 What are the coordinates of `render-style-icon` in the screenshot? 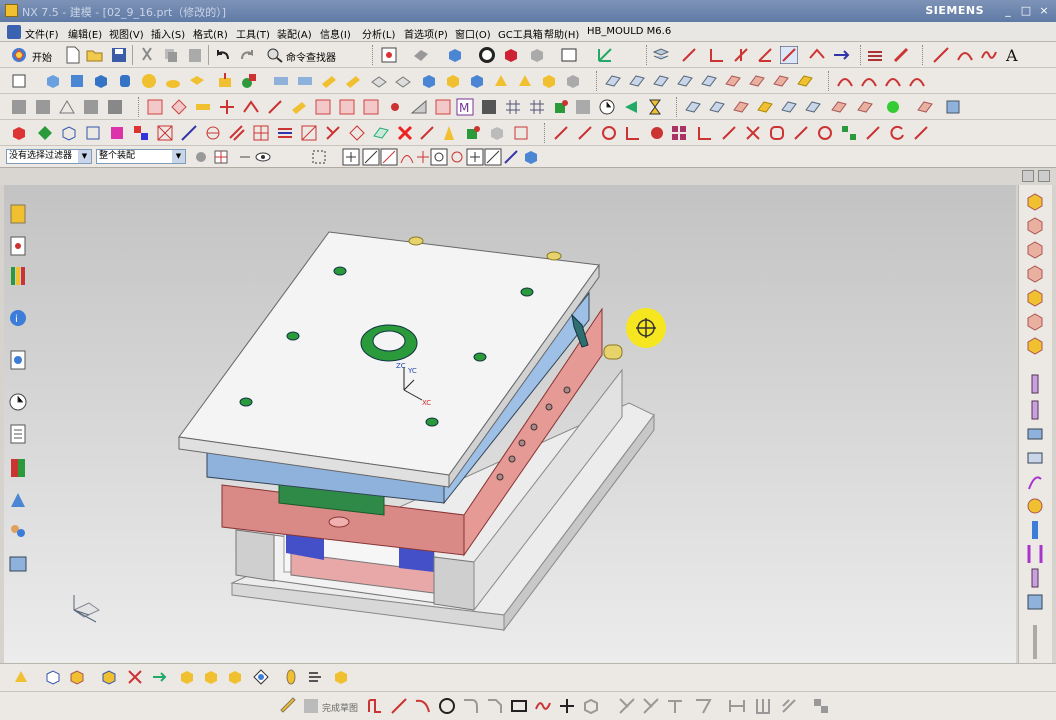 It's located at (487, 55).